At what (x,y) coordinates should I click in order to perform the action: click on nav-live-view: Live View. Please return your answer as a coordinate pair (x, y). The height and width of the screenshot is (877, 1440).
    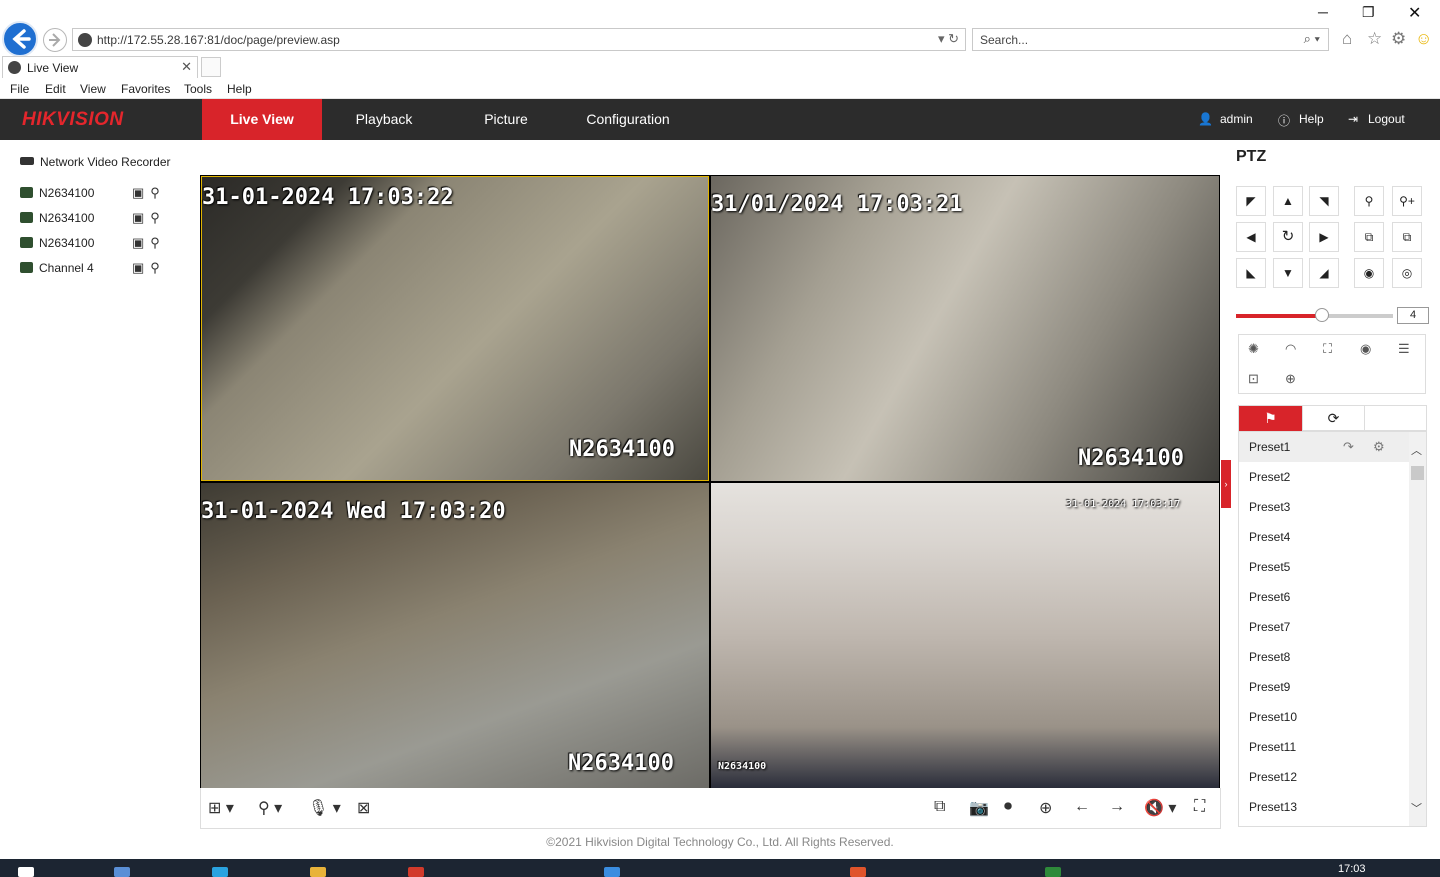
    Looking at the image, I should click on (262, 119).